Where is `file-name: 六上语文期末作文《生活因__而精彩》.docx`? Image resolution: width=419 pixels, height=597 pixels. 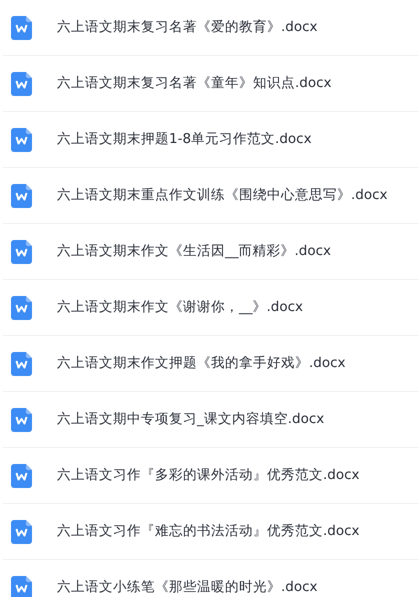 file-name: 六上语文期末作文《生活因__而精彩》.docx is located at coordinates (194, 251).